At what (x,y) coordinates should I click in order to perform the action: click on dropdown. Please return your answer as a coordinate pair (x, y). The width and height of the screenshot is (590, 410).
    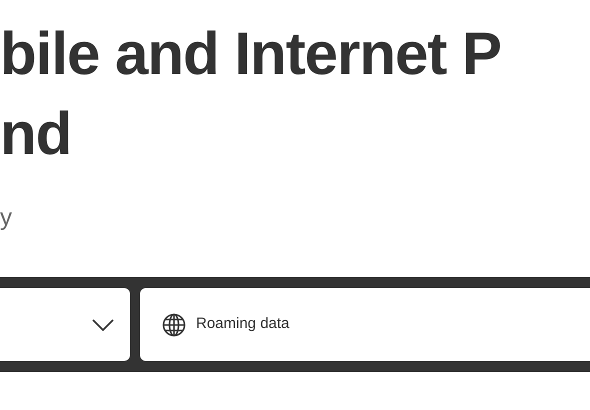
    Looking at the image, I should click on (65, 324).